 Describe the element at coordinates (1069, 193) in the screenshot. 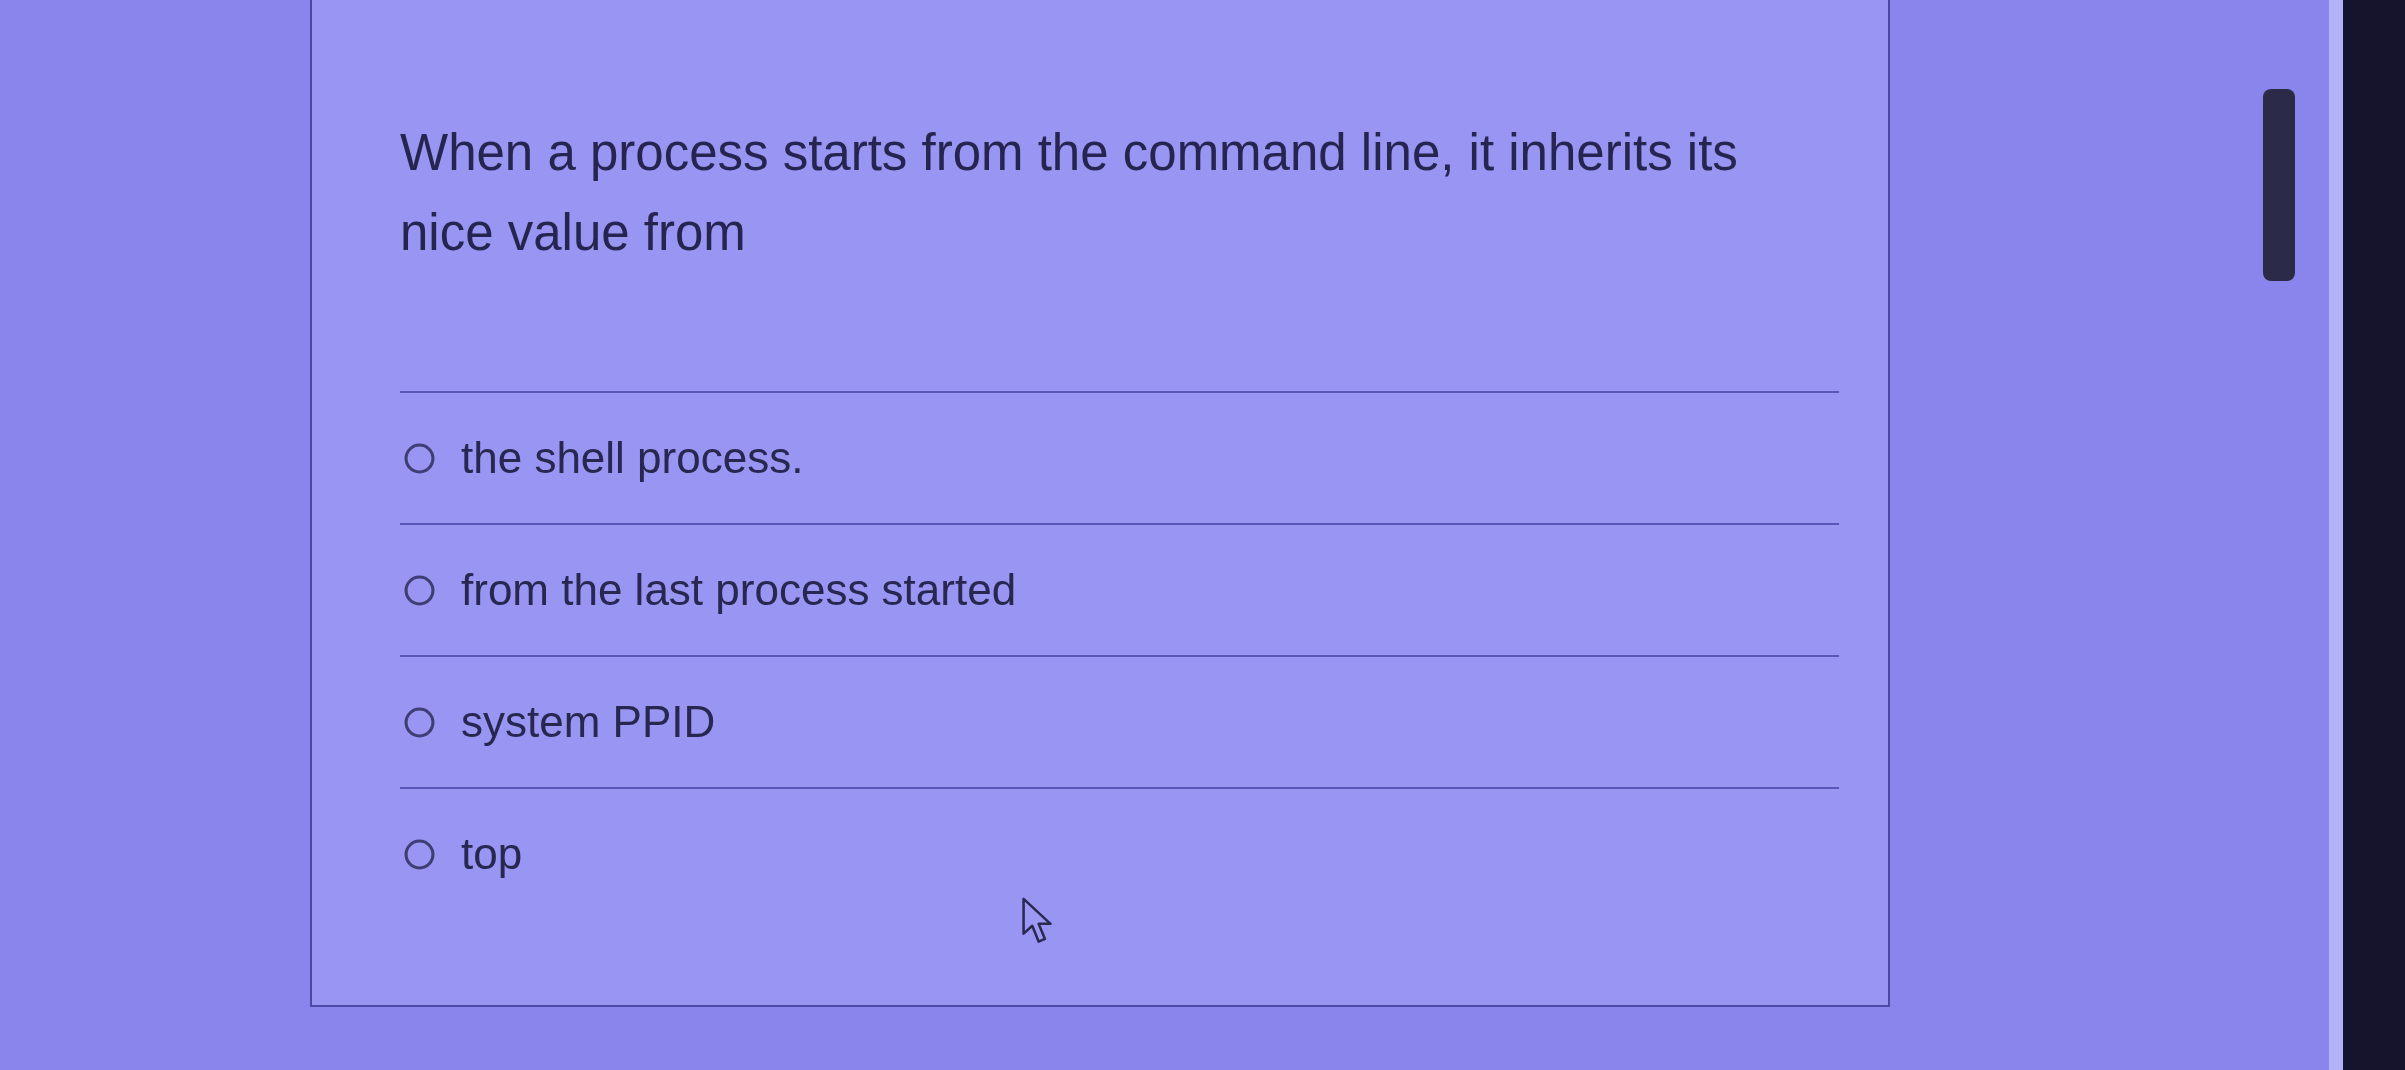

I see `question-text: When a process starts from the command line, it inherits its nice value from` at that location.